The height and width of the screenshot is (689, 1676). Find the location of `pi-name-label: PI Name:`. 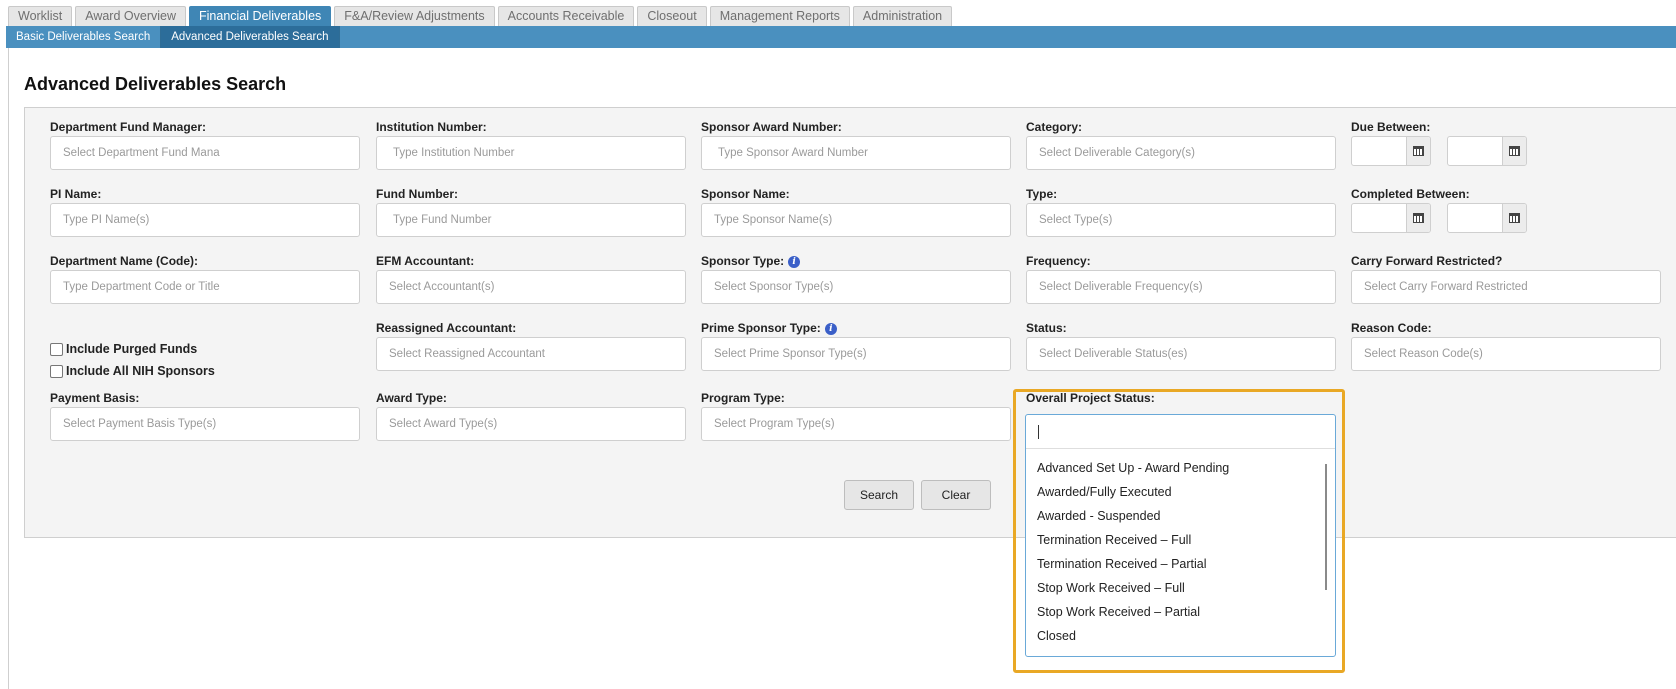

pi-name-label: PI Name: is located at coordinates (76, 194).